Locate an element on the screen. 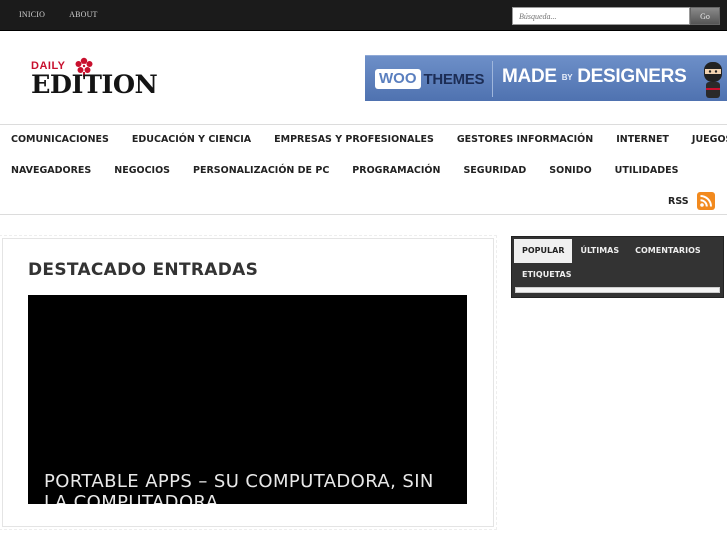 The height and width of the screenshot is (545, 727). search-input is located at coordinates (601, 16).